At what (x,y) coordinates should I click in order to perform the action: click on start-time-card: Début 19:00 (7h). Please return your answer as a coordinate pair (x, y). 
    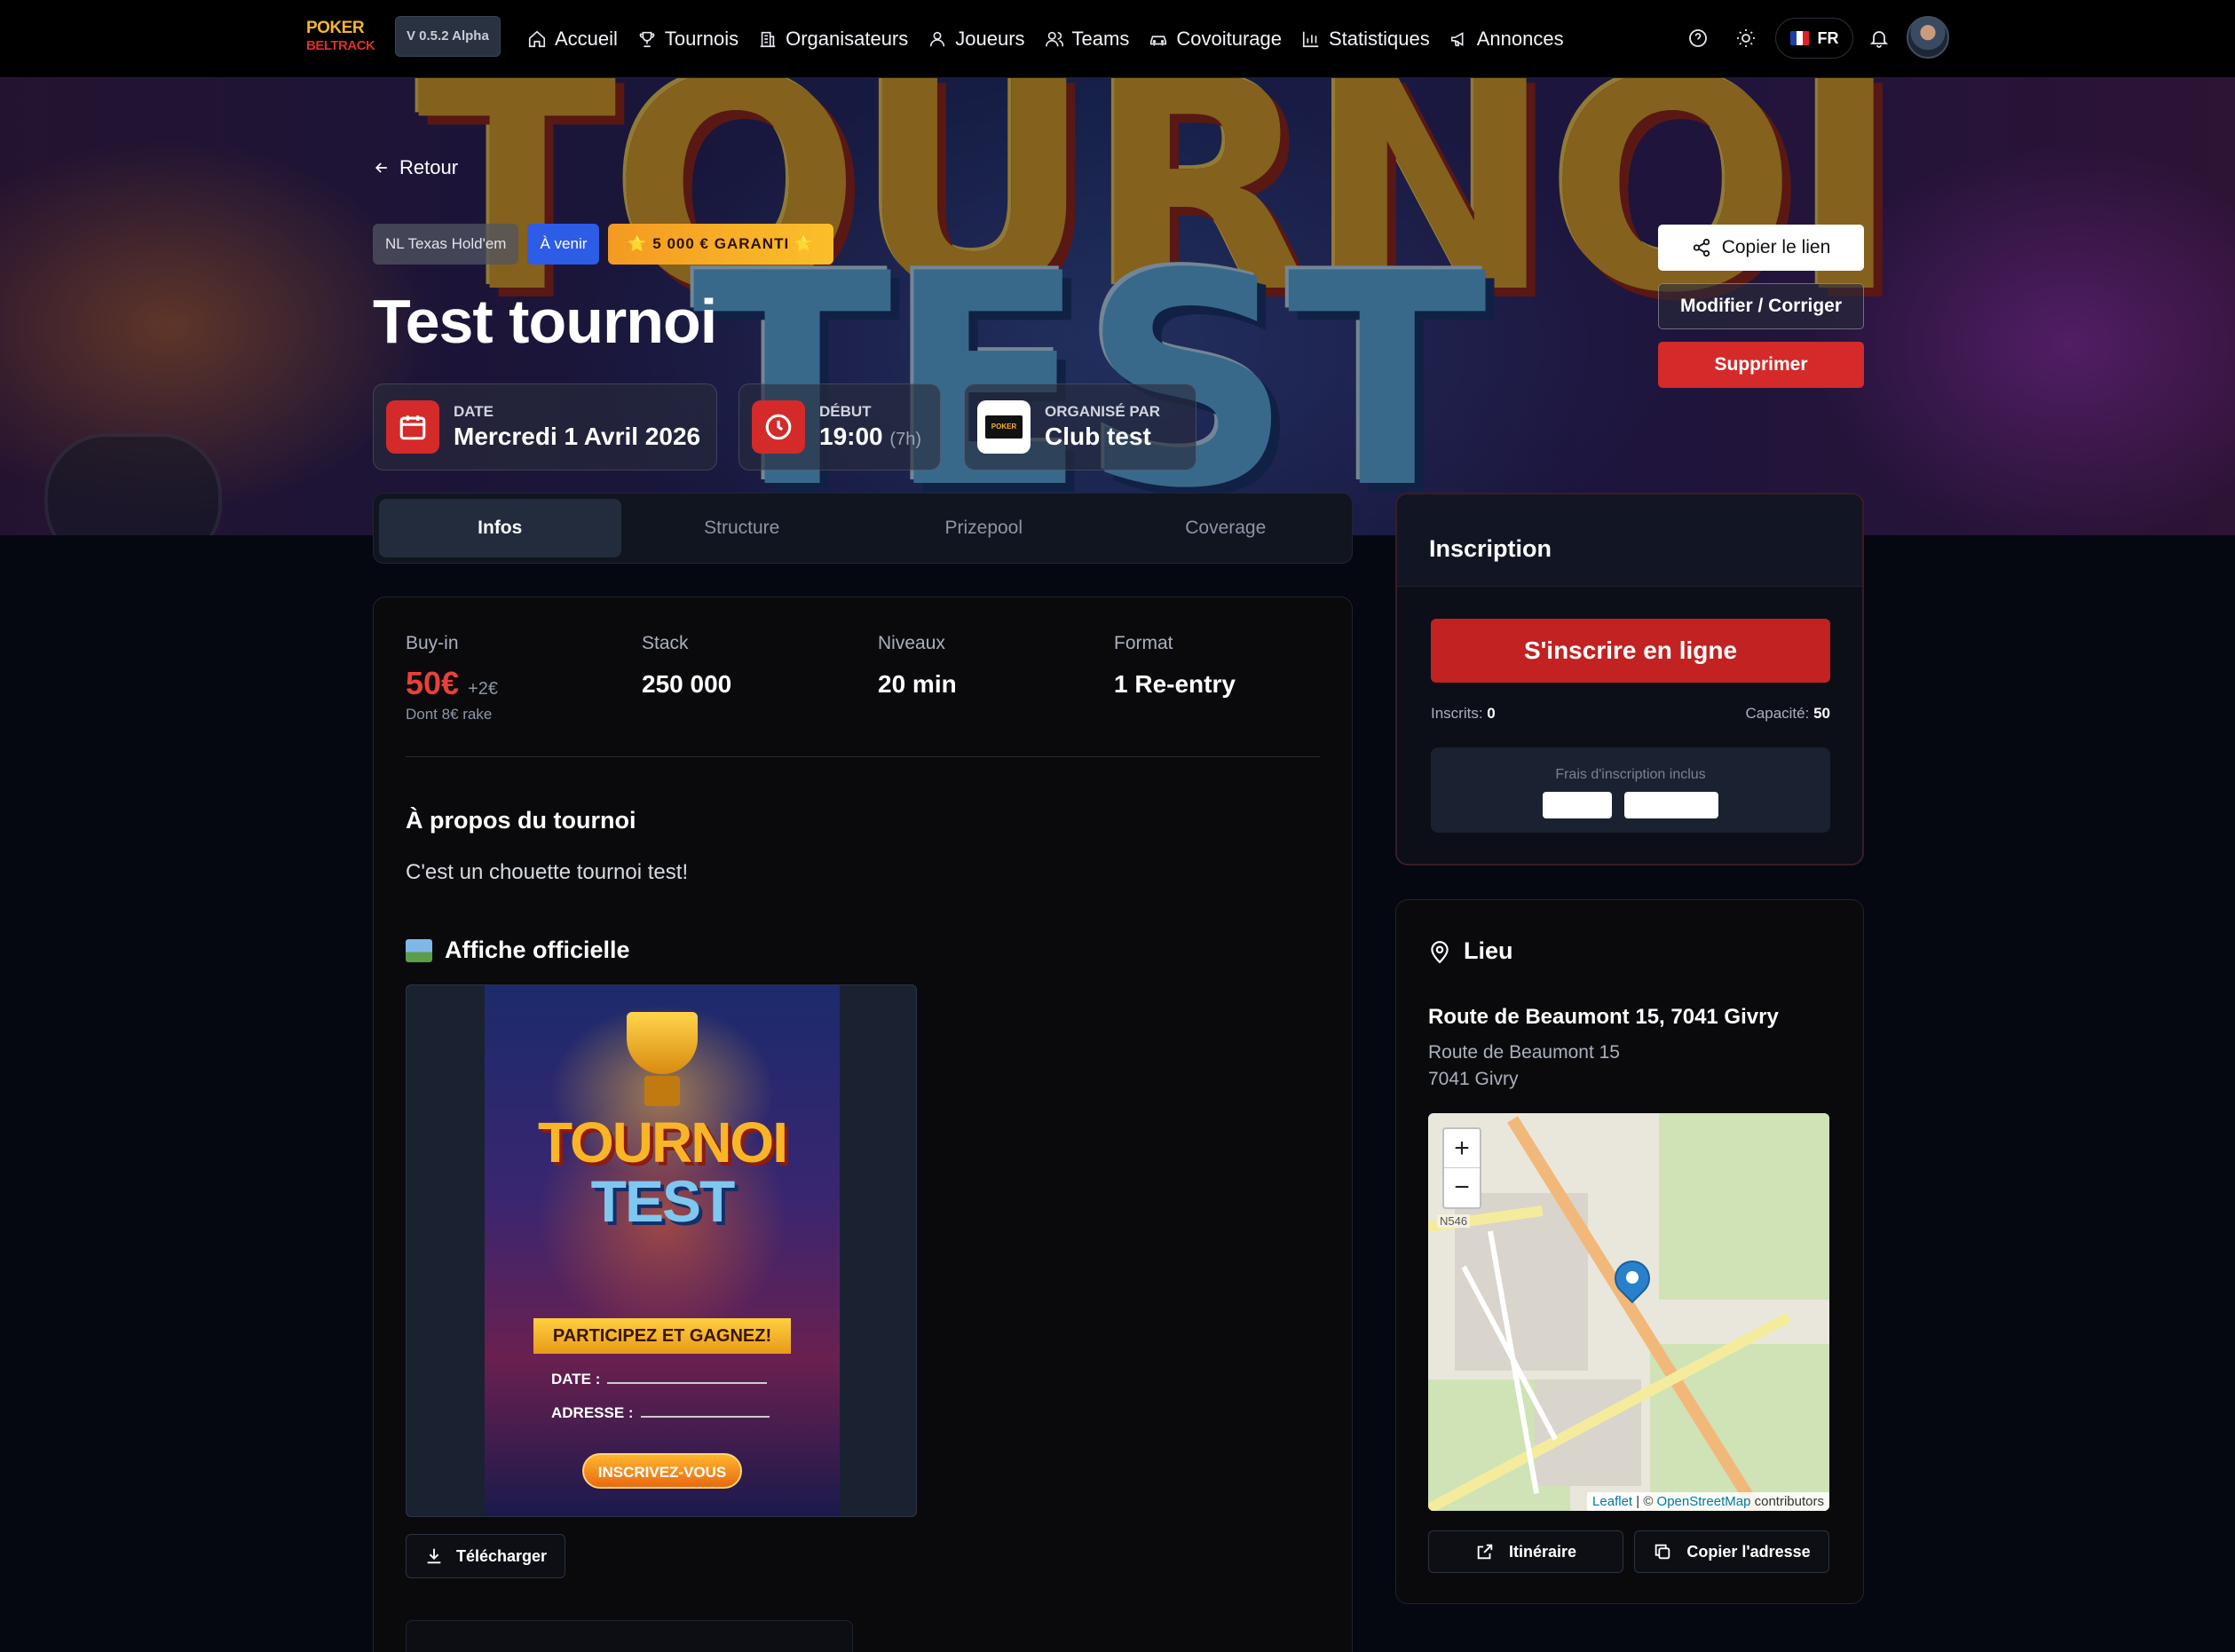
    Looking at the image, I should click on (840, 426).